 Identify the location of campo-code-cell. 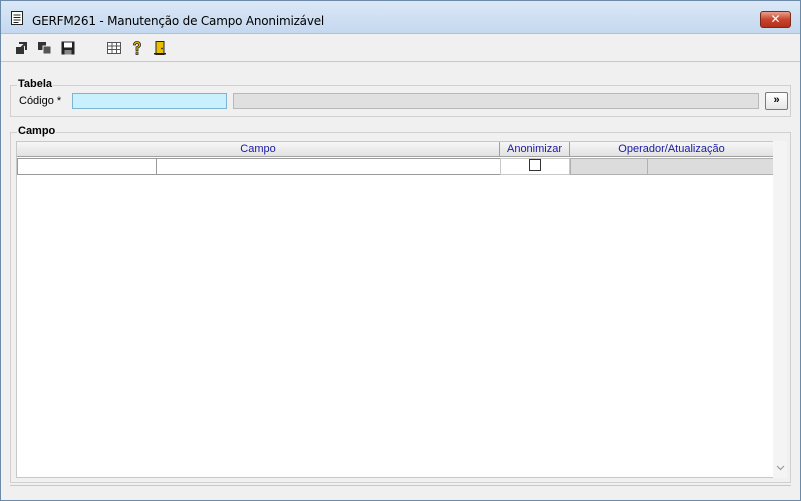
(87, 166).